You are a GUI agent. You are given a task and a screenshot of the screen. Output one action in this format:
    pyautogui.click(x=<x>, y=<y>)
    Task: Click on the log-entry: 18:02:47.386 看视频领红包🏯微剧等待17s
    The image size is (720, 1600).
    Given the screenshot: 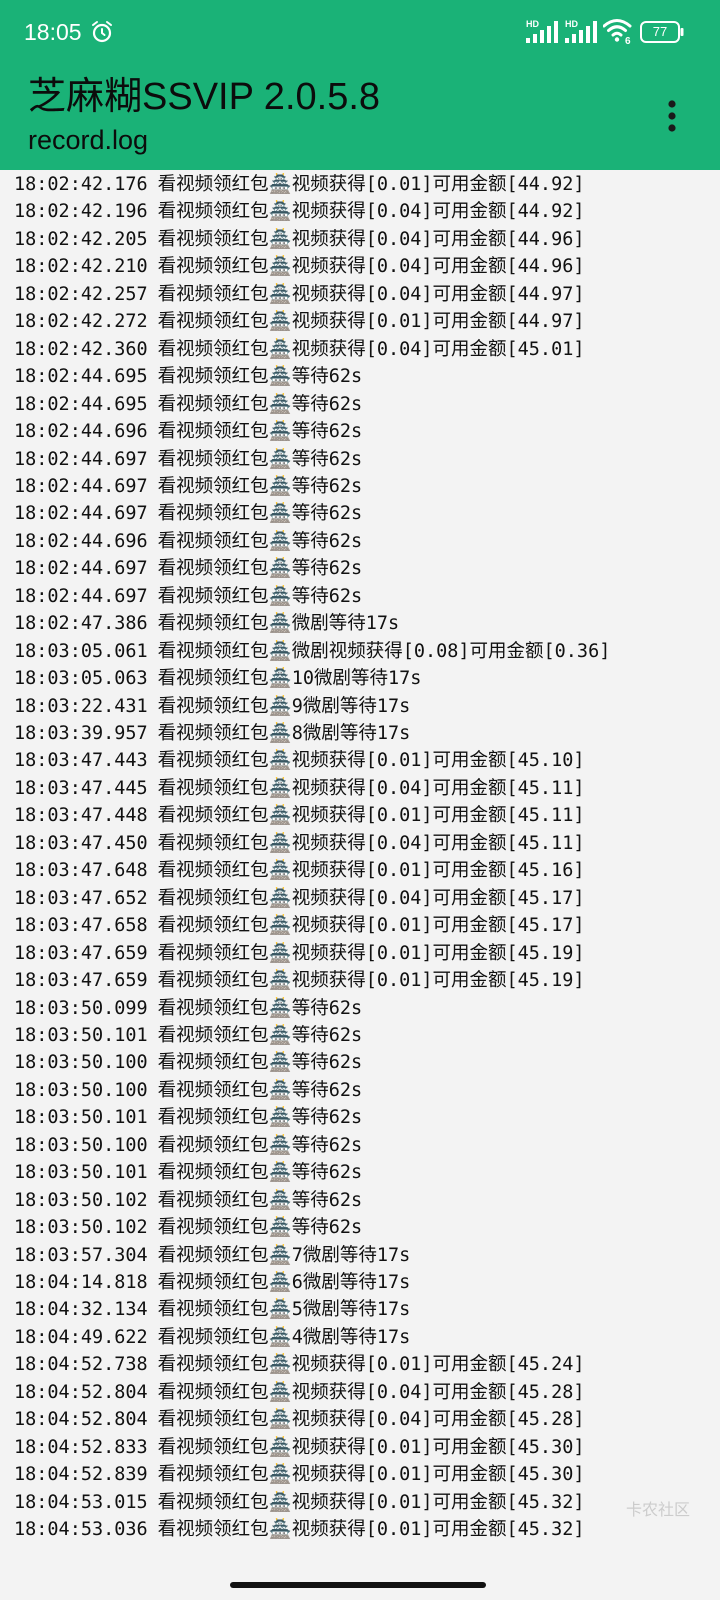 What is the action you would take?
    pyautogui.click(x=206, y=624)
    